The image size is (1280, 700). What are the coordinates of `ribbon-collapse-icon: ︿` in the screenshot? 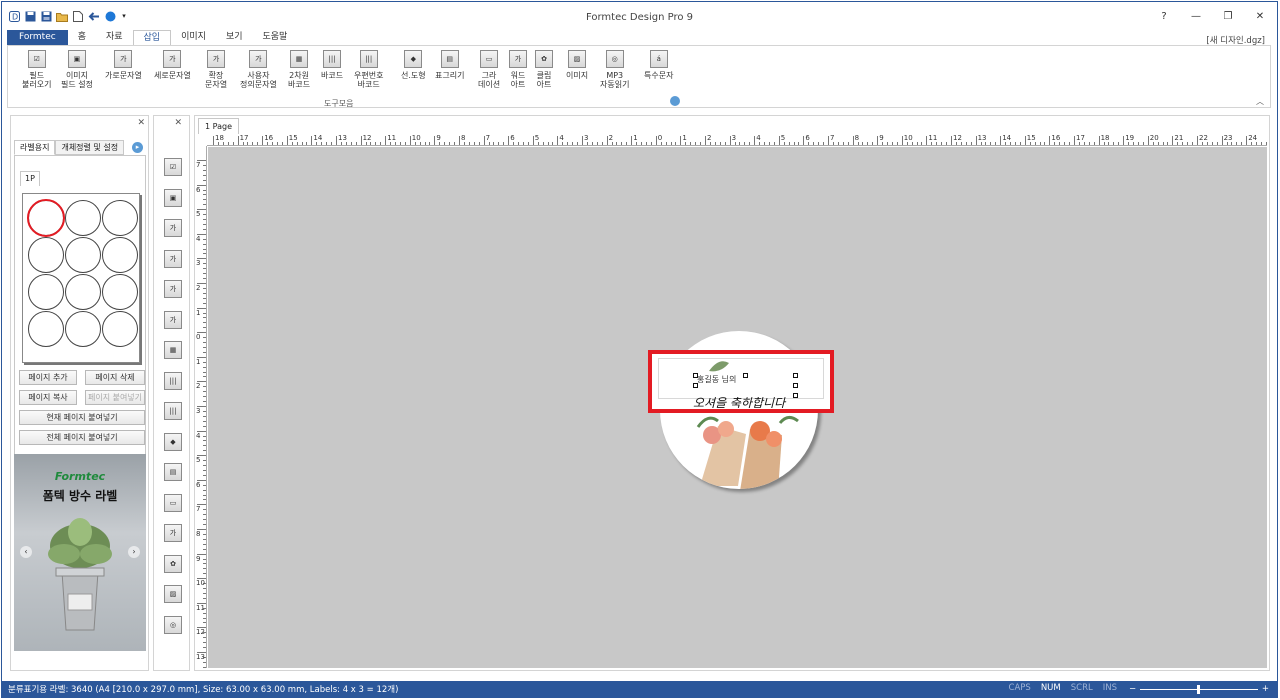 It's located at (1260, 101).